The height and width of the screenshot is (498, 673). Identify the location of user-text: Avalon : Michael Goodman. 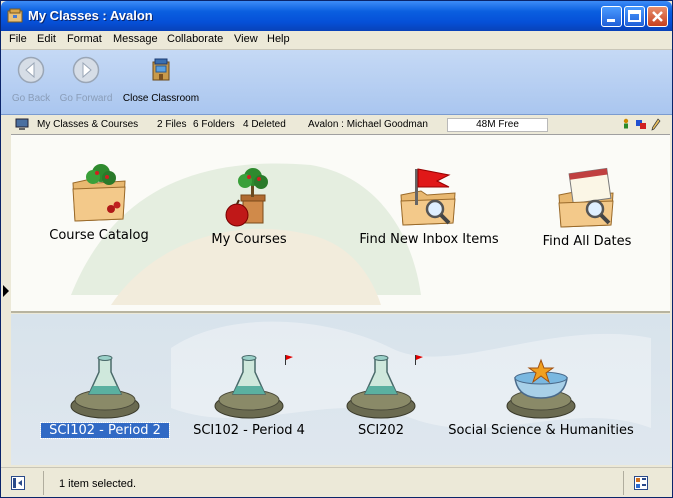
(368, 124).